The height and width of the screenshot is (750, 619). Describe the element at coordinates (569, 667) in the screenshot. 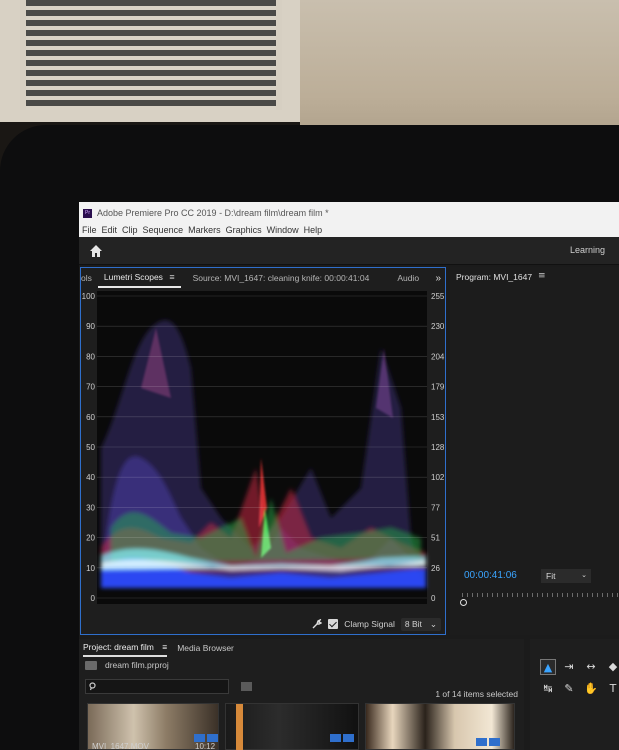

I see `track-select-tool-icon: ⇥` at that location.